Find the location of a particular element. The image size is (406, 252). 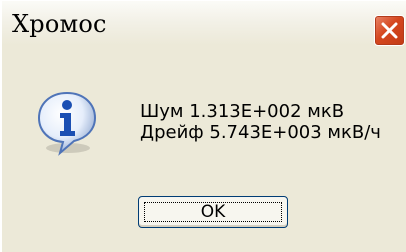

info-icon is located at coordinates (67, 123).